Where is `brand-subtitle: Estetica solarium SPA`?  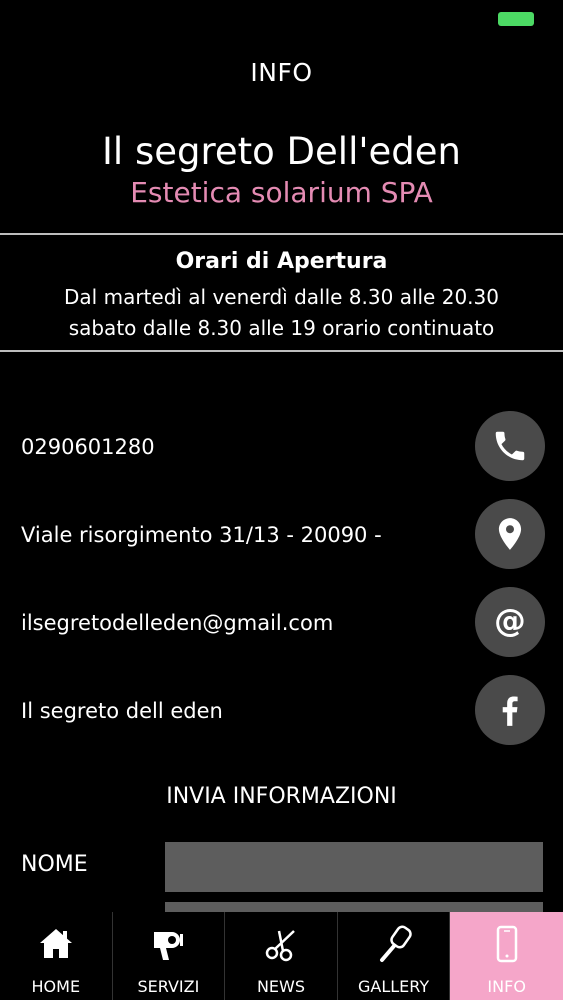
brand-subtitle: Estetica solarium SPA is located at coordinates (281, 192).